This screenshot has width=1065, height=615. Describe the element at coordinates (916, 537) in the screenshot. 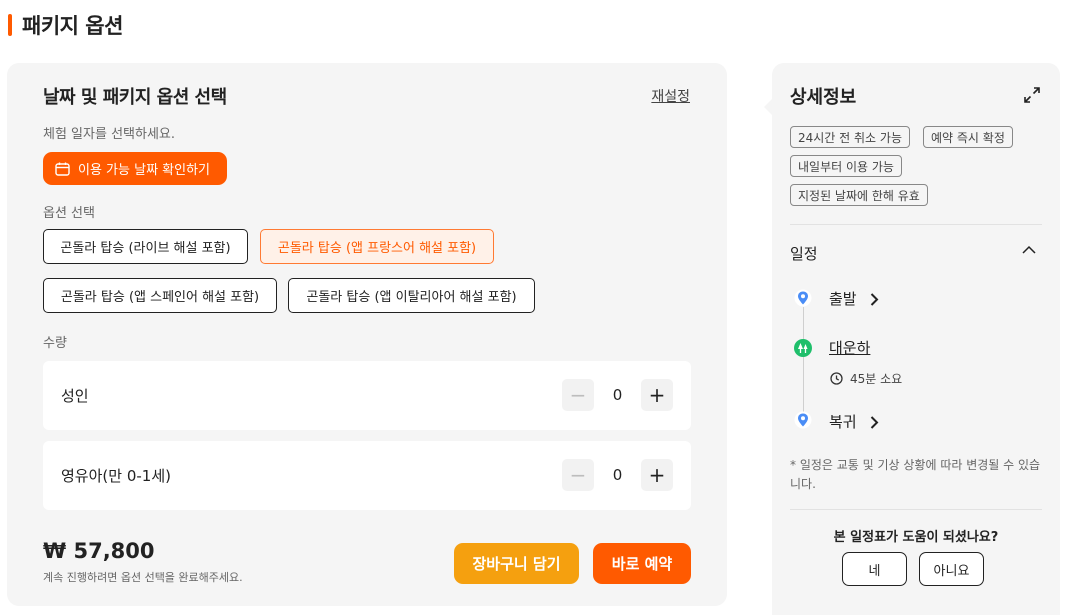

I see `feedback-question: 본 일정표가 도움이 되셨나요?` at that location.